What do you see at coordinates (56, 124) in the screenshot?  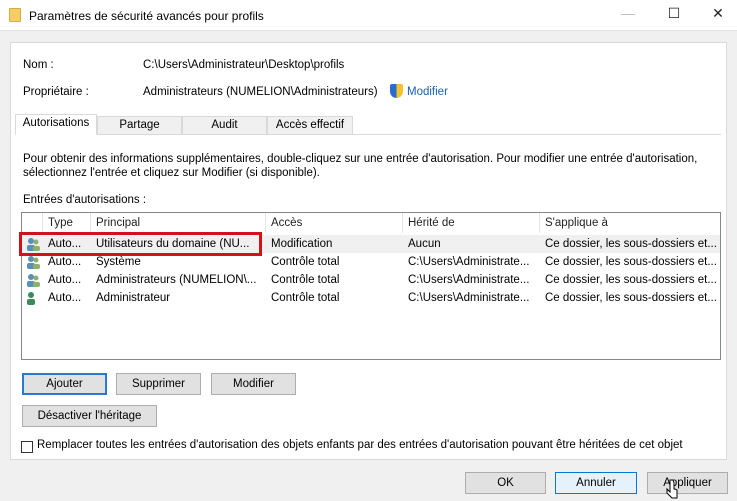 I see `tab-autorisations: Autorisations` at bounding box center [56, 124].